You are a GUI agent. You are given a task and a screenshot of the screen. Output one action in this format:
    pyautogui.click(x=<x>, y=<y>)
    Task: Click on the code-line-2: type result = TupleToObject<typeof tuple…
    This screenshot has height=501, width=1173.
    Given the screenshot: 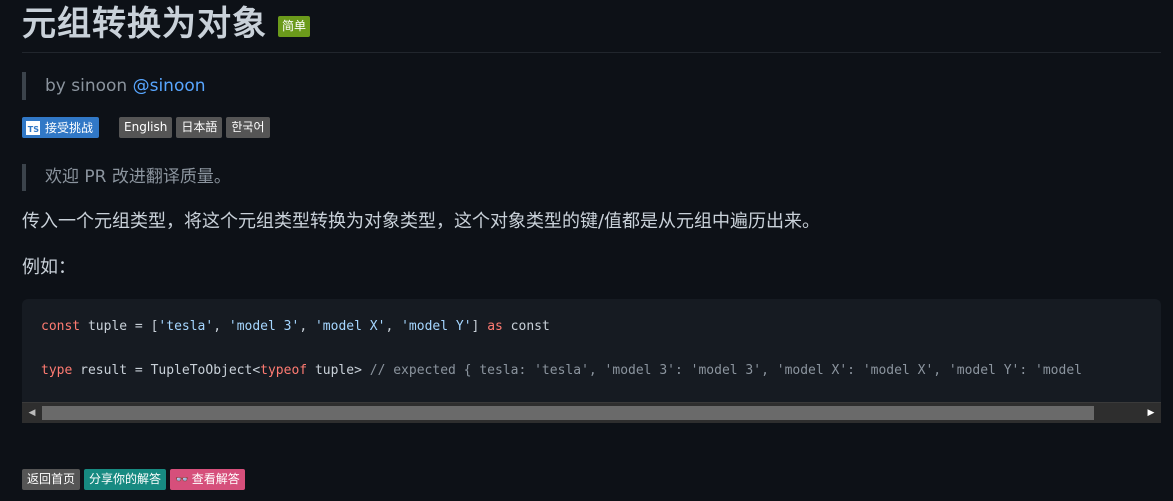 What is the action you would take?
    pyautogui.click(x=561, y=370)
    